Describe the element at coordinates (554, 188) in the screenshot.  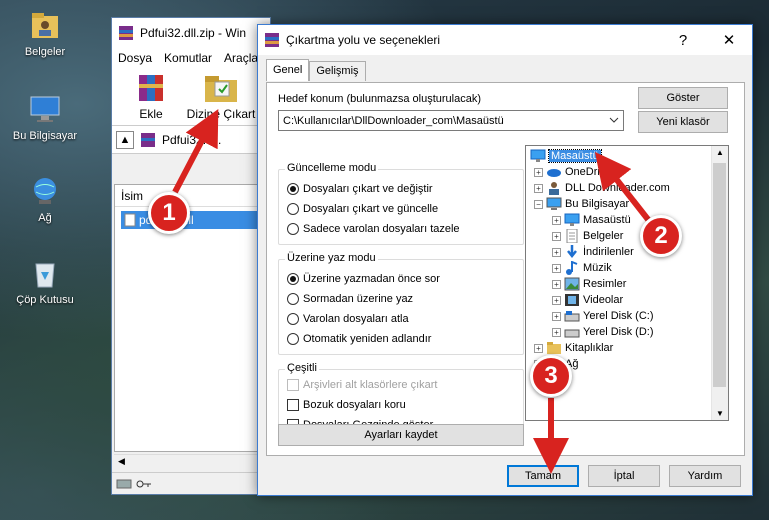
I see `user-icon` at that location.